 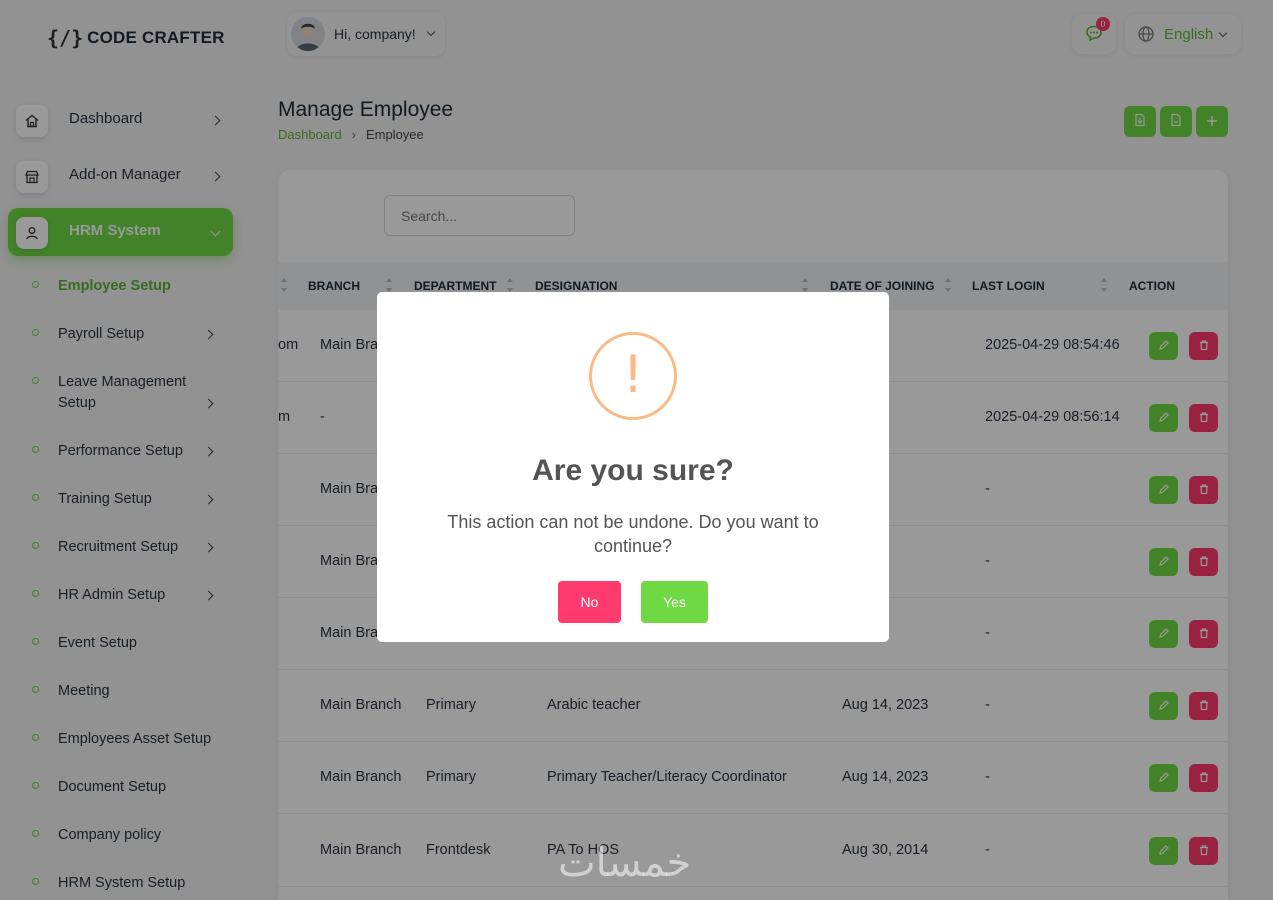 What do you see at coordinates (589, 602) in the screenshot?
I see `no-button: No` at bounding box center [589, 602].